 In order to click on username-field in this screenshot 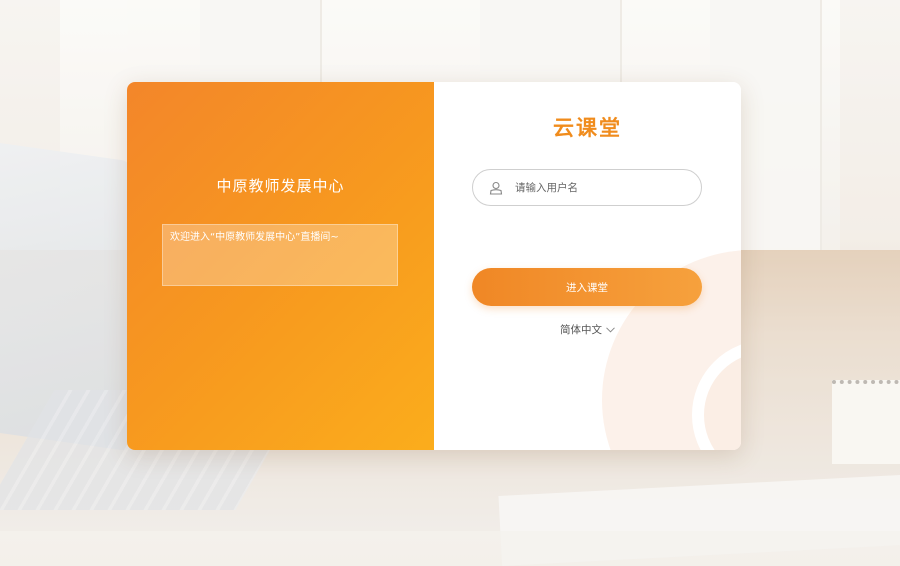, I will do `click(587, 187)`.